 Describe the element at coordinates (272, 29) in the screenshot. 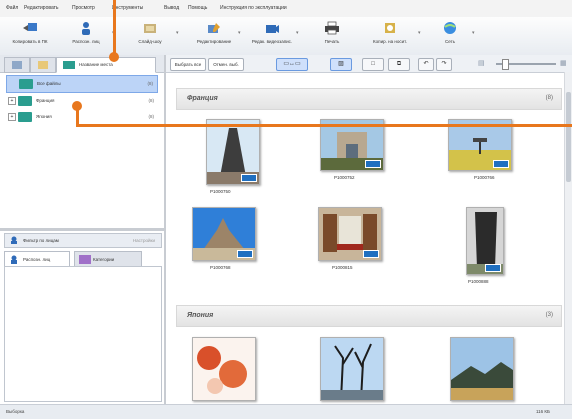

I see `video-edit-icon` at that location.